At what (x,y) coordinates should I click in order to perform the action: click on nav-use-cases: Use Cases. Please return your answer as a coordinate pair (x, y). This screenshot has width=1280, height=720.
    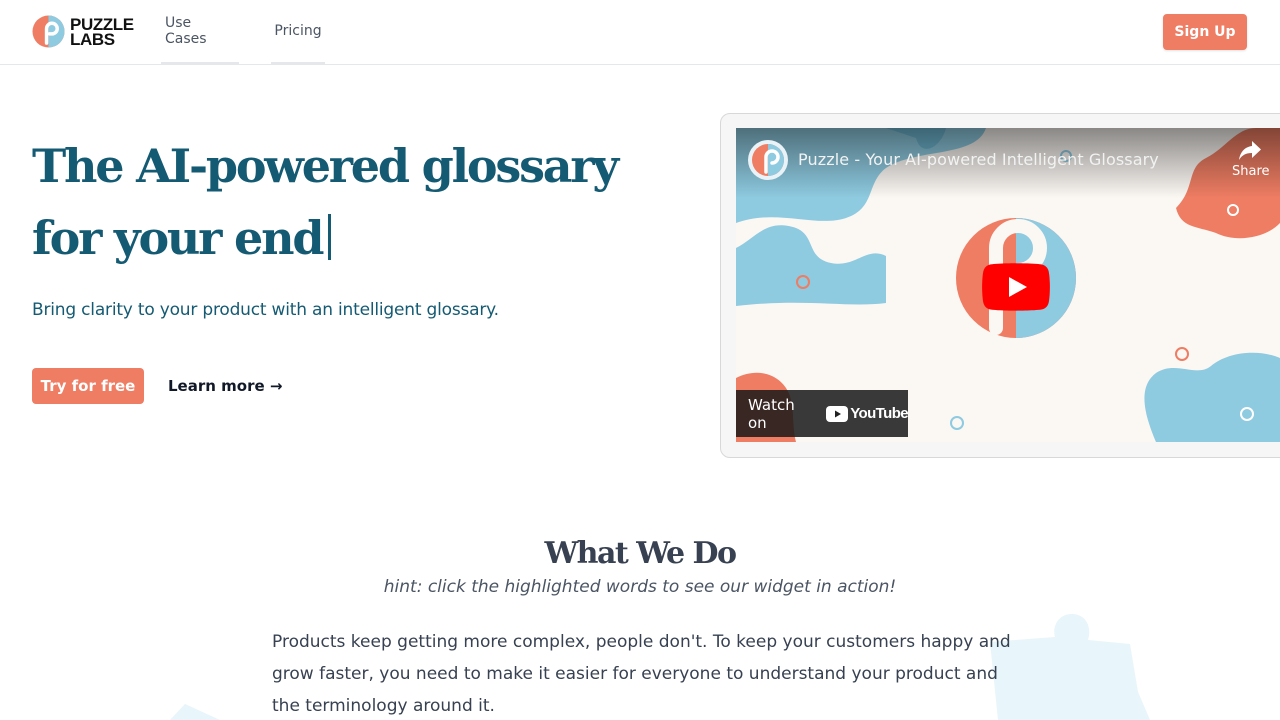
    Looking at the image, I should click on (200, 32).